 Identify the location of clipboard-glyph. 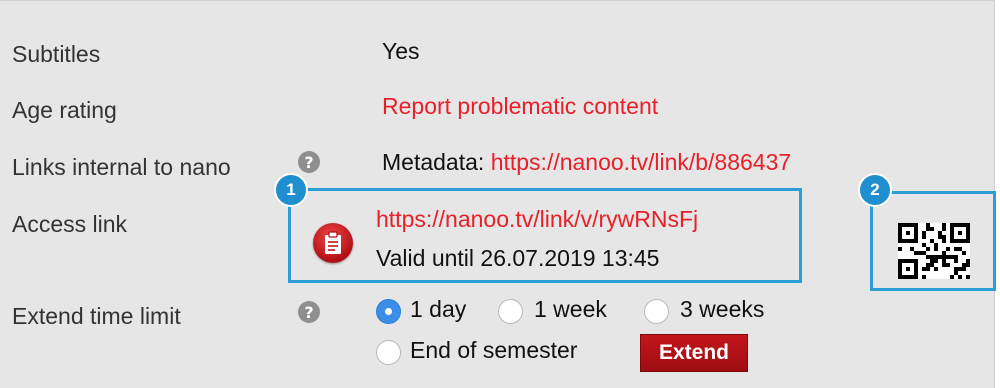
(333, 242).